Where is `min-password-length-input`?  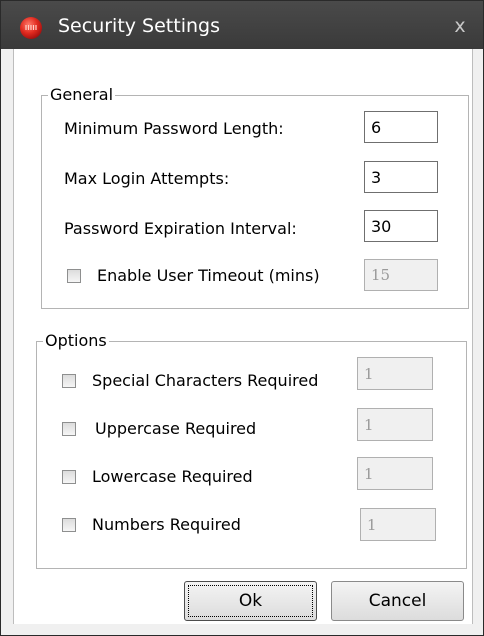 min-password-length-input is located at coordinates (401, 127).